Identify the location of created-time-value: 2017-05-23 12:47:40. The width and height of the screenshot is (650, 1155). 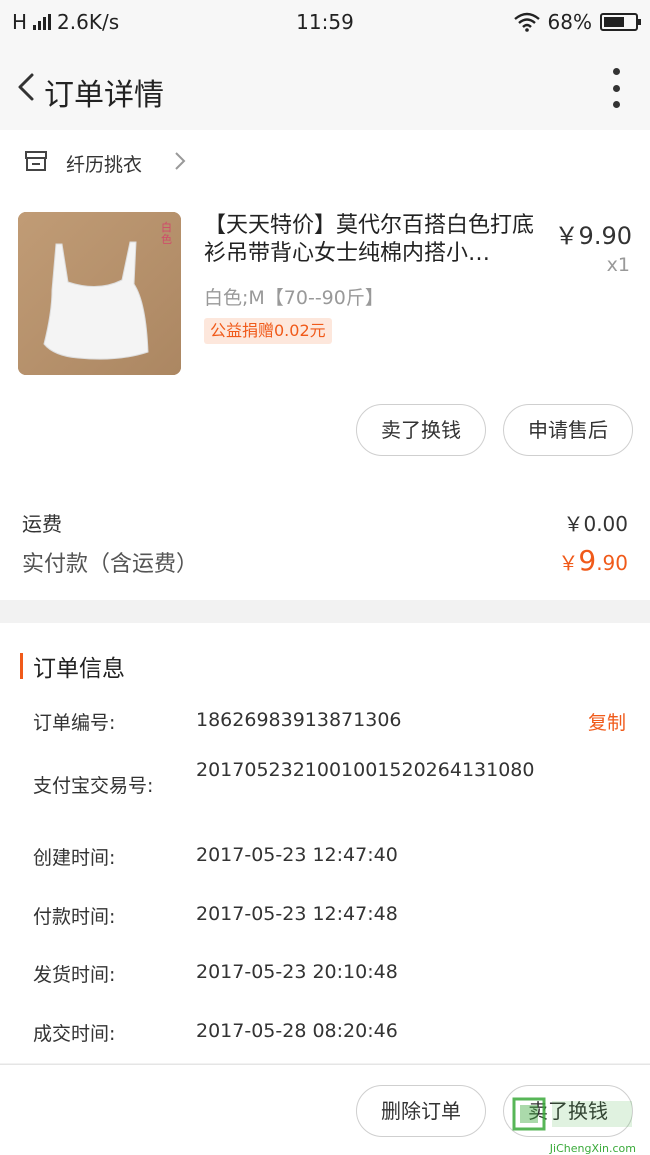
(297, 855).